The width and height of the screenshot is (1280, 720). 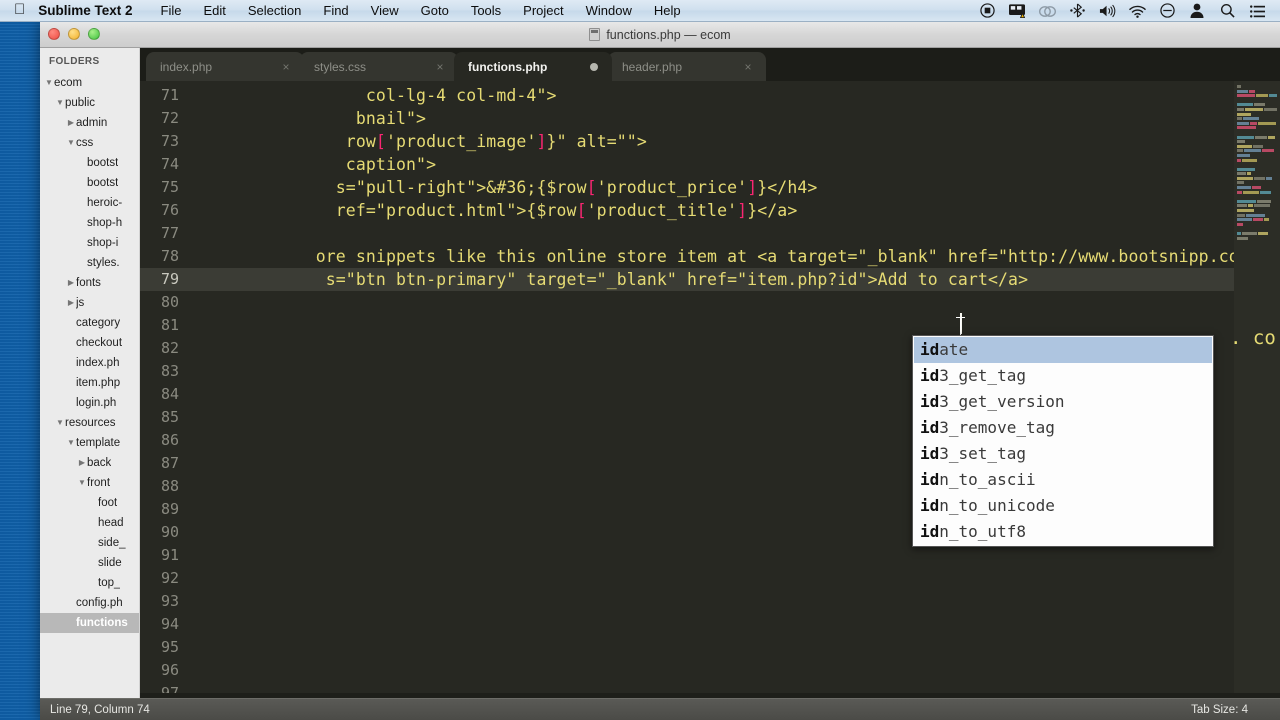 What do you see at coordinates (711, 95) in the screenshot?
I see `code-line: col-lg-4 col-md-4">` at bounding box center [711, 95].